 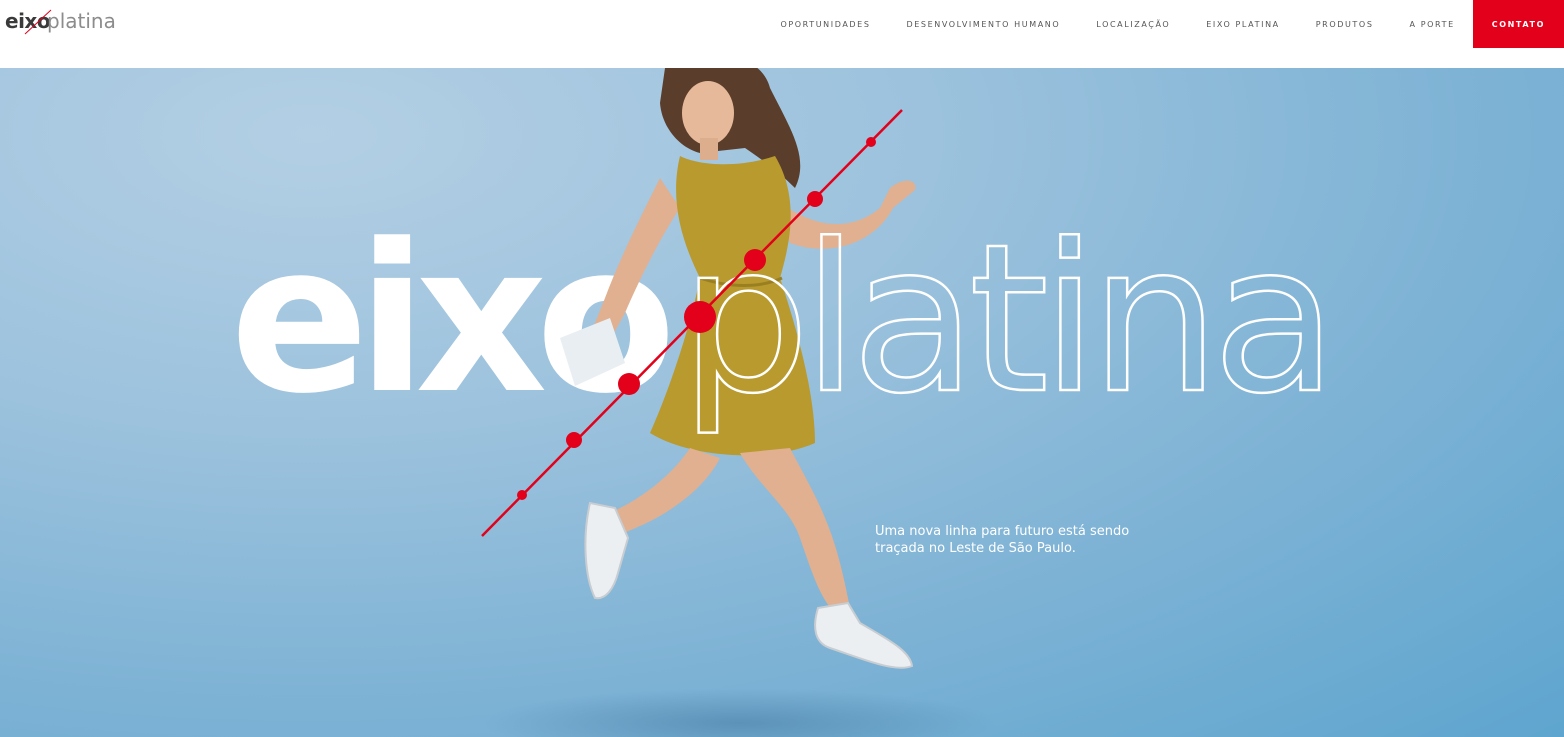 I want to click on nav-item-desenvolvimento-humano: DESENVOLVIMENTO HUMANO, so click(x=984, y=24).